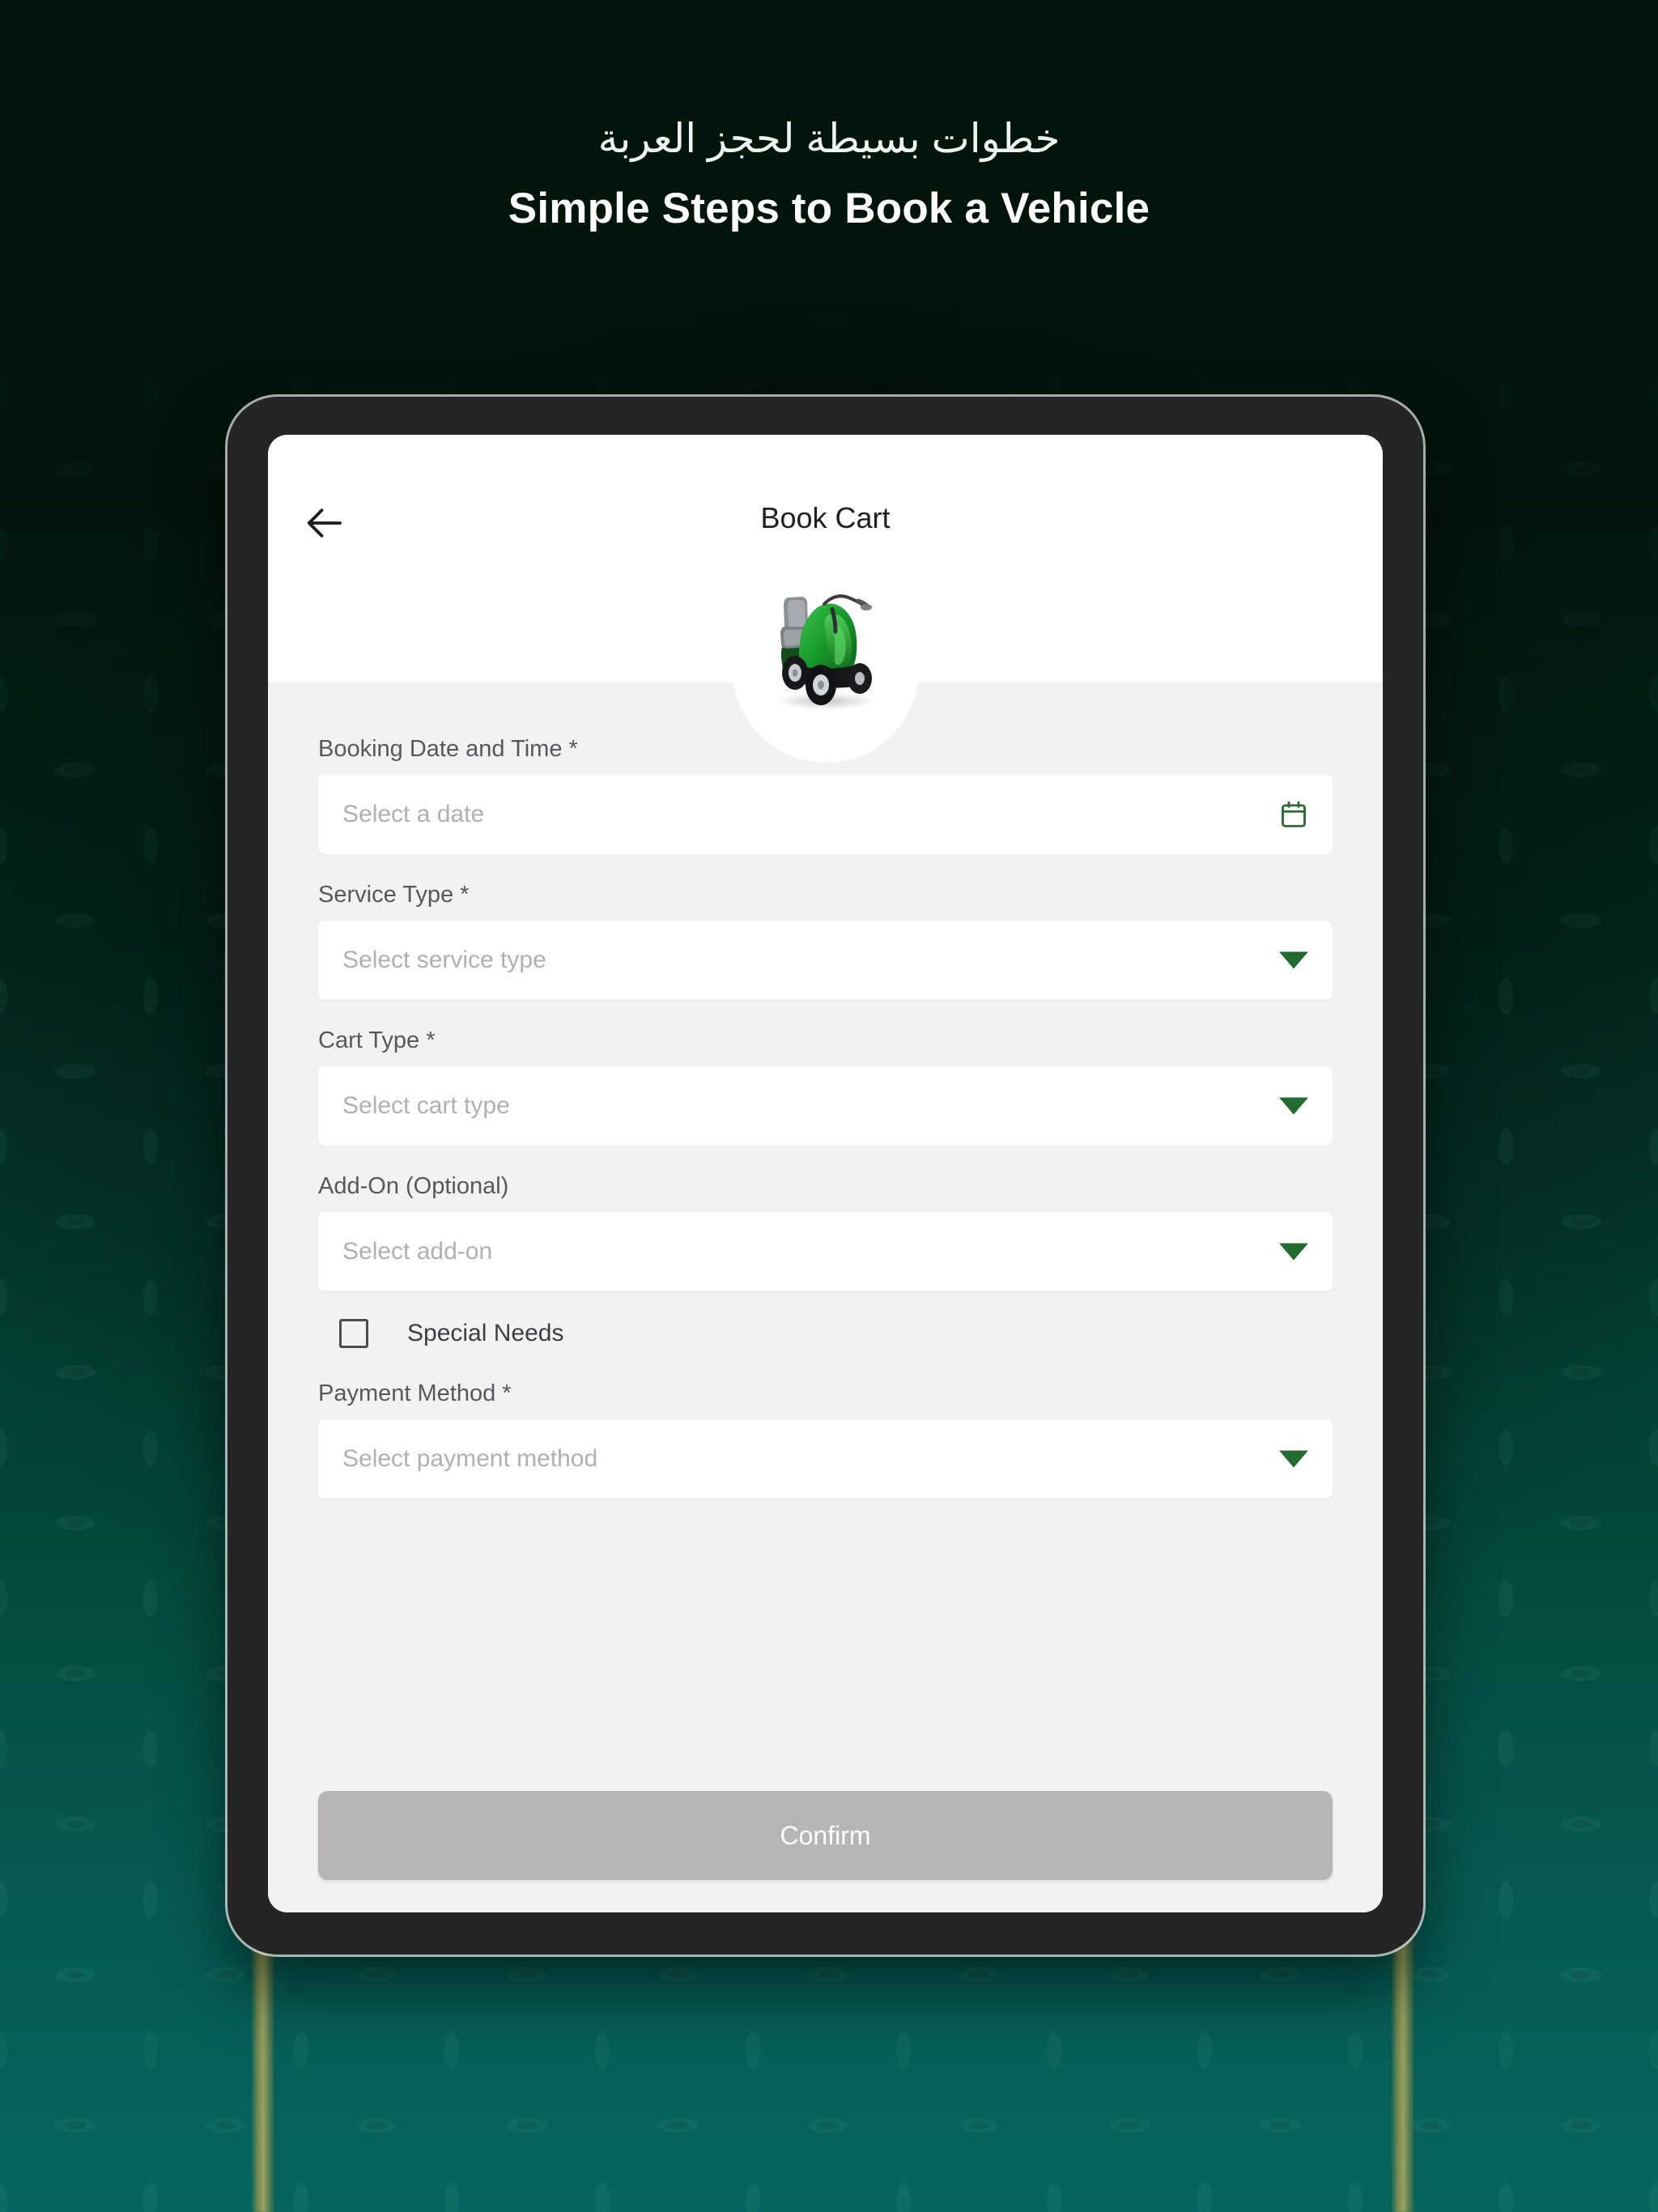  What do you see at coordinates (825, 1252) in the screenshot?
I see `add-on-select: Select add-on` at bounding box center [825, 1252].